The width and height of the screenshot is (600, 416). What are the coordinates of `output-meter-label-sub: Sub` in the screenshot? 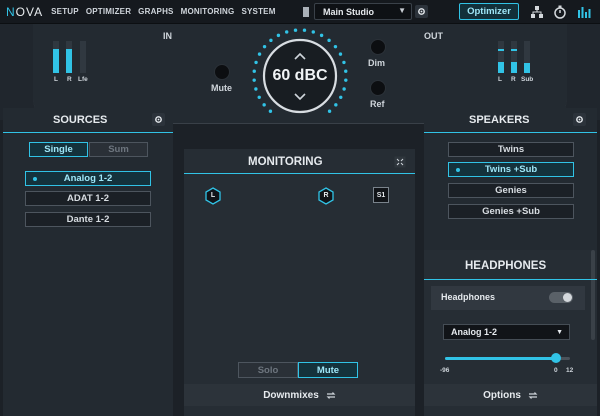 It's located at (527, 79).